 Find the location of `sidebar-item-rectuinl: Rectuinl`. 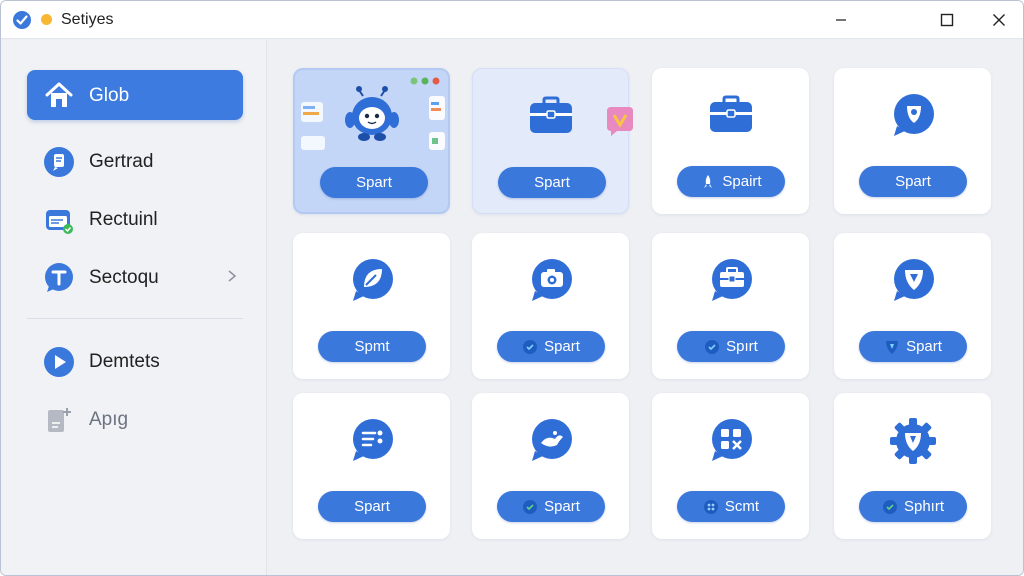

sidebar-item-rectuinl: Rectuinl is located at coordinates (135, 219).